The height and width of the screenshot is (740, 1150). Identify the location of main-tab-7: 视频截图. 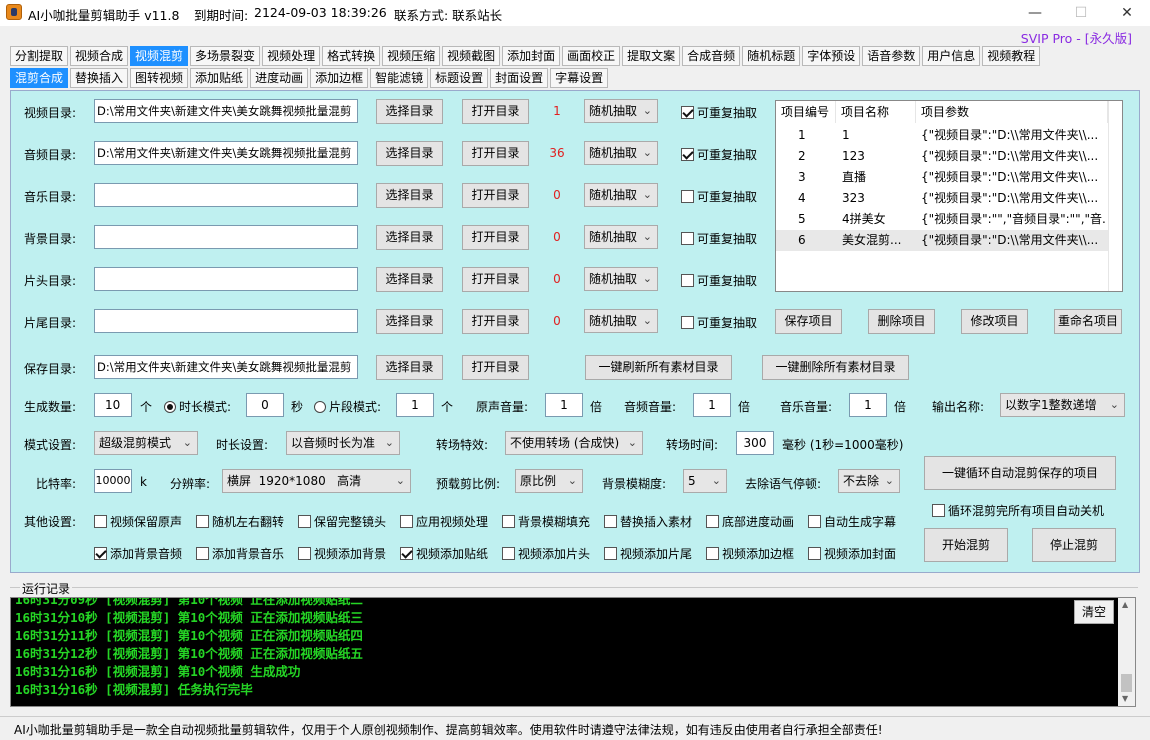
(471, 56).